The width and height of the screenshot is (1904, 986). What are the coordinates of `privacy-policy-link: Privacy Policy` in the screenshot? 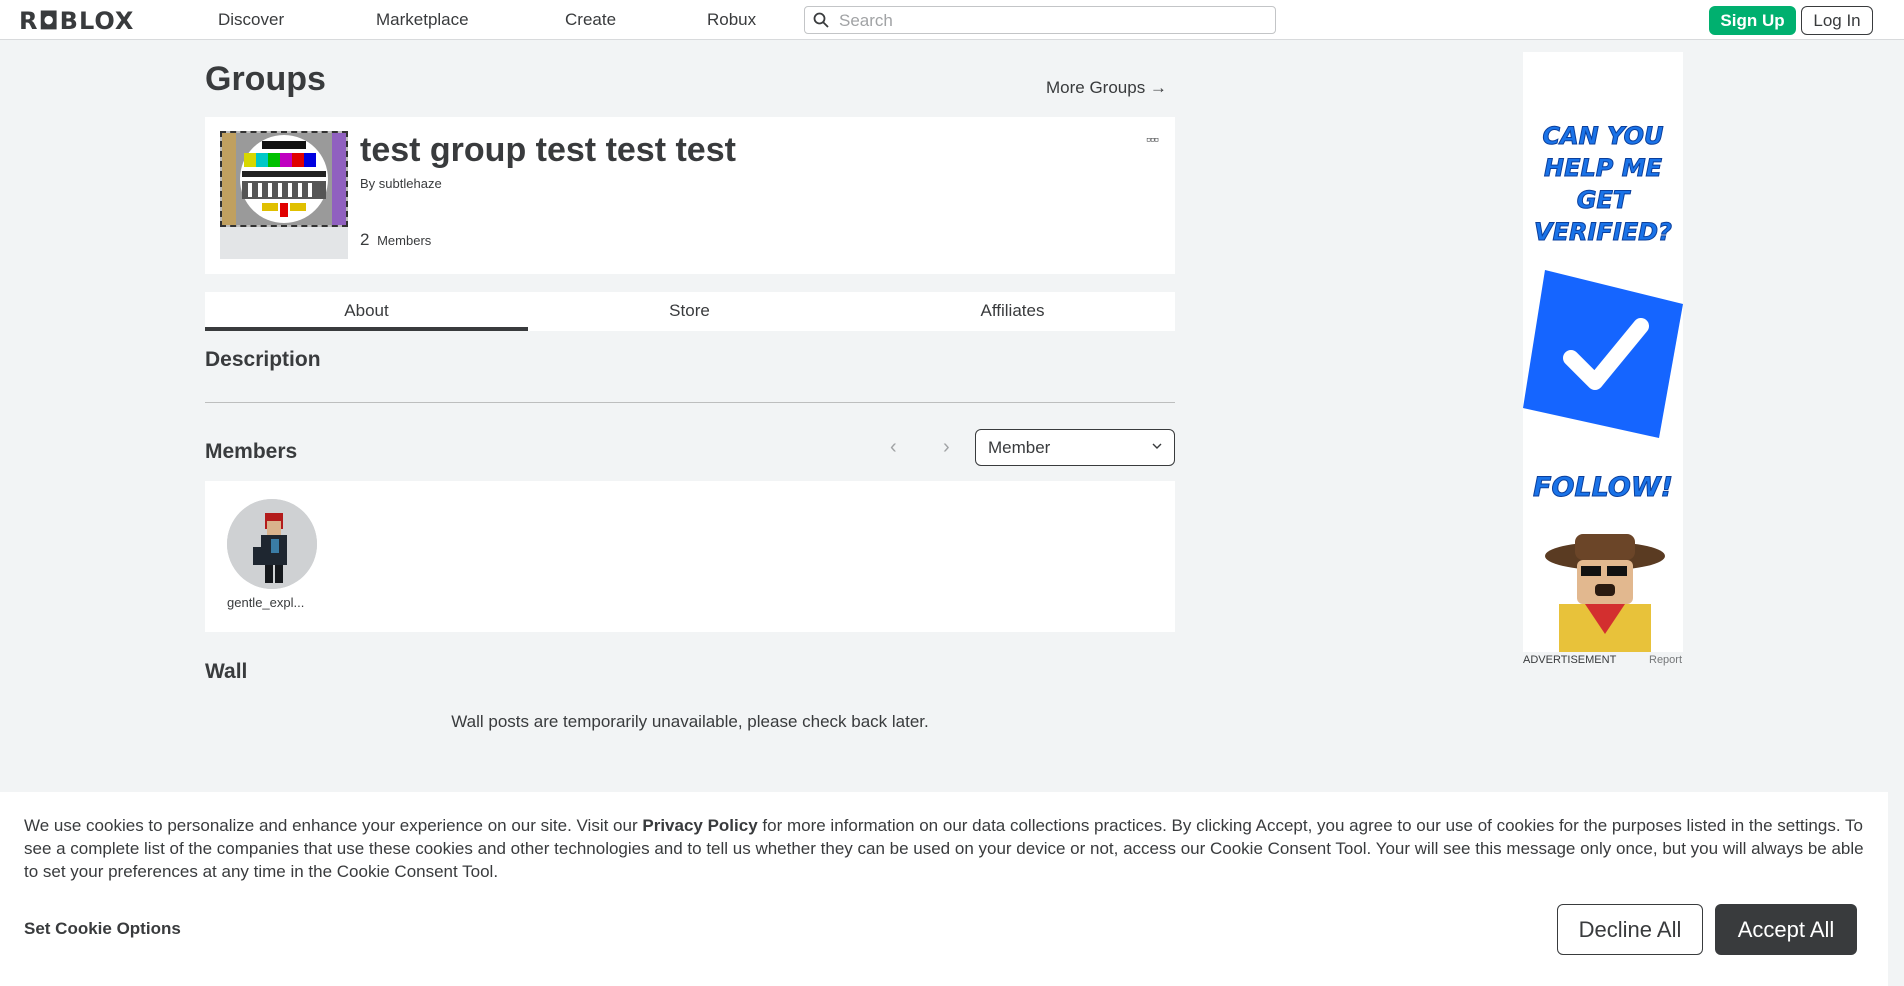 It's located at (699, 825).